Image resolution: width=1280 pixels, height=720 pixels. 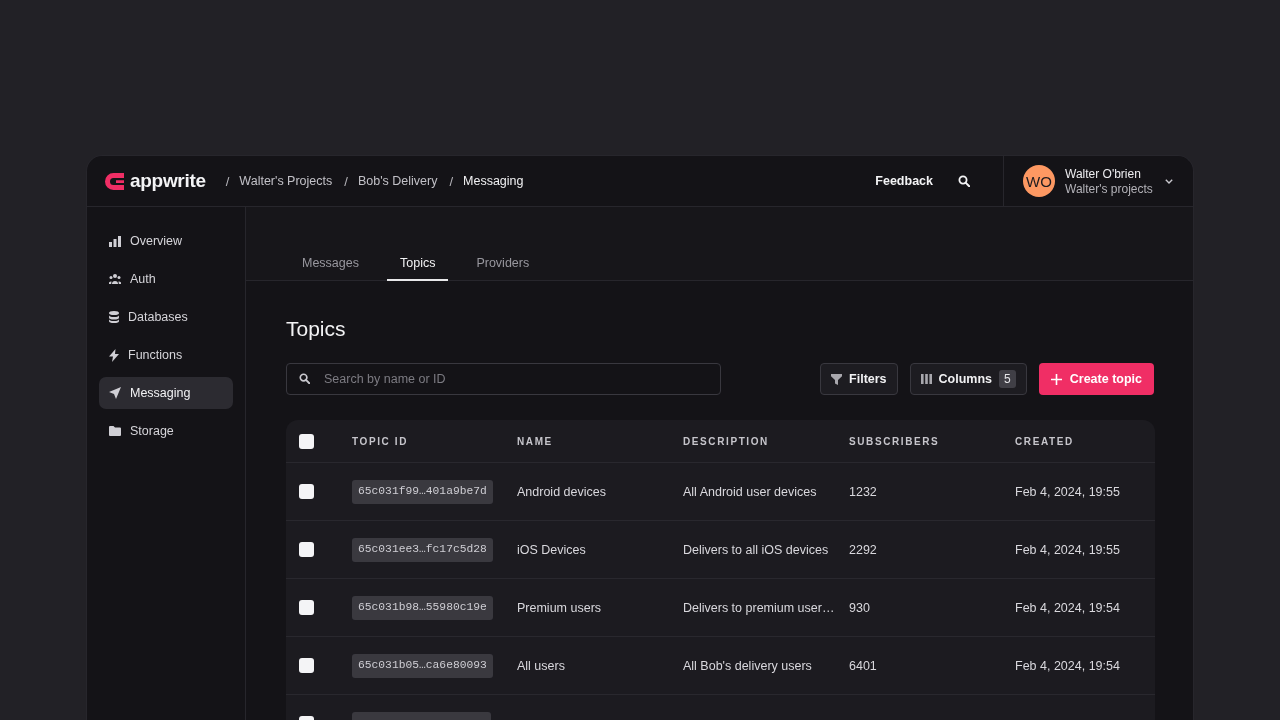 I want to click on logo-icon, so click(x=114, y=181).